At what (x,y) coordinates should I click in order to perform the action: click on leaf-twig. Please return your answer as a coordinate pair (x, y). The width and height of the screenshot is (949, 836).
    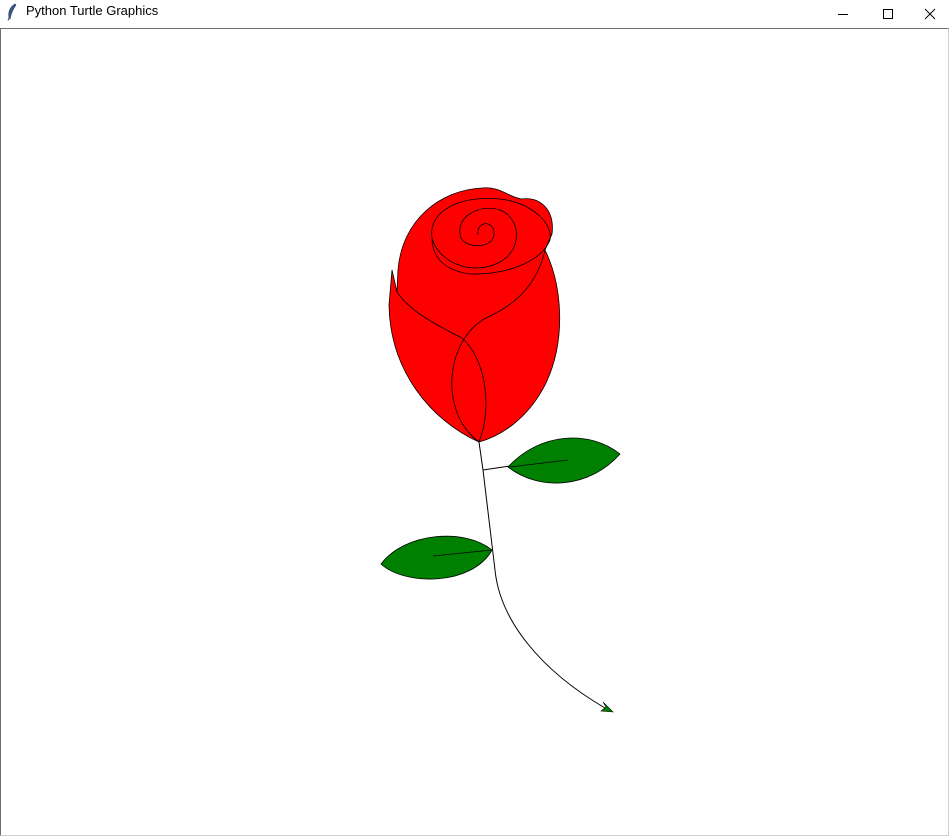
    Looking at the image, I should click on (496, 468).